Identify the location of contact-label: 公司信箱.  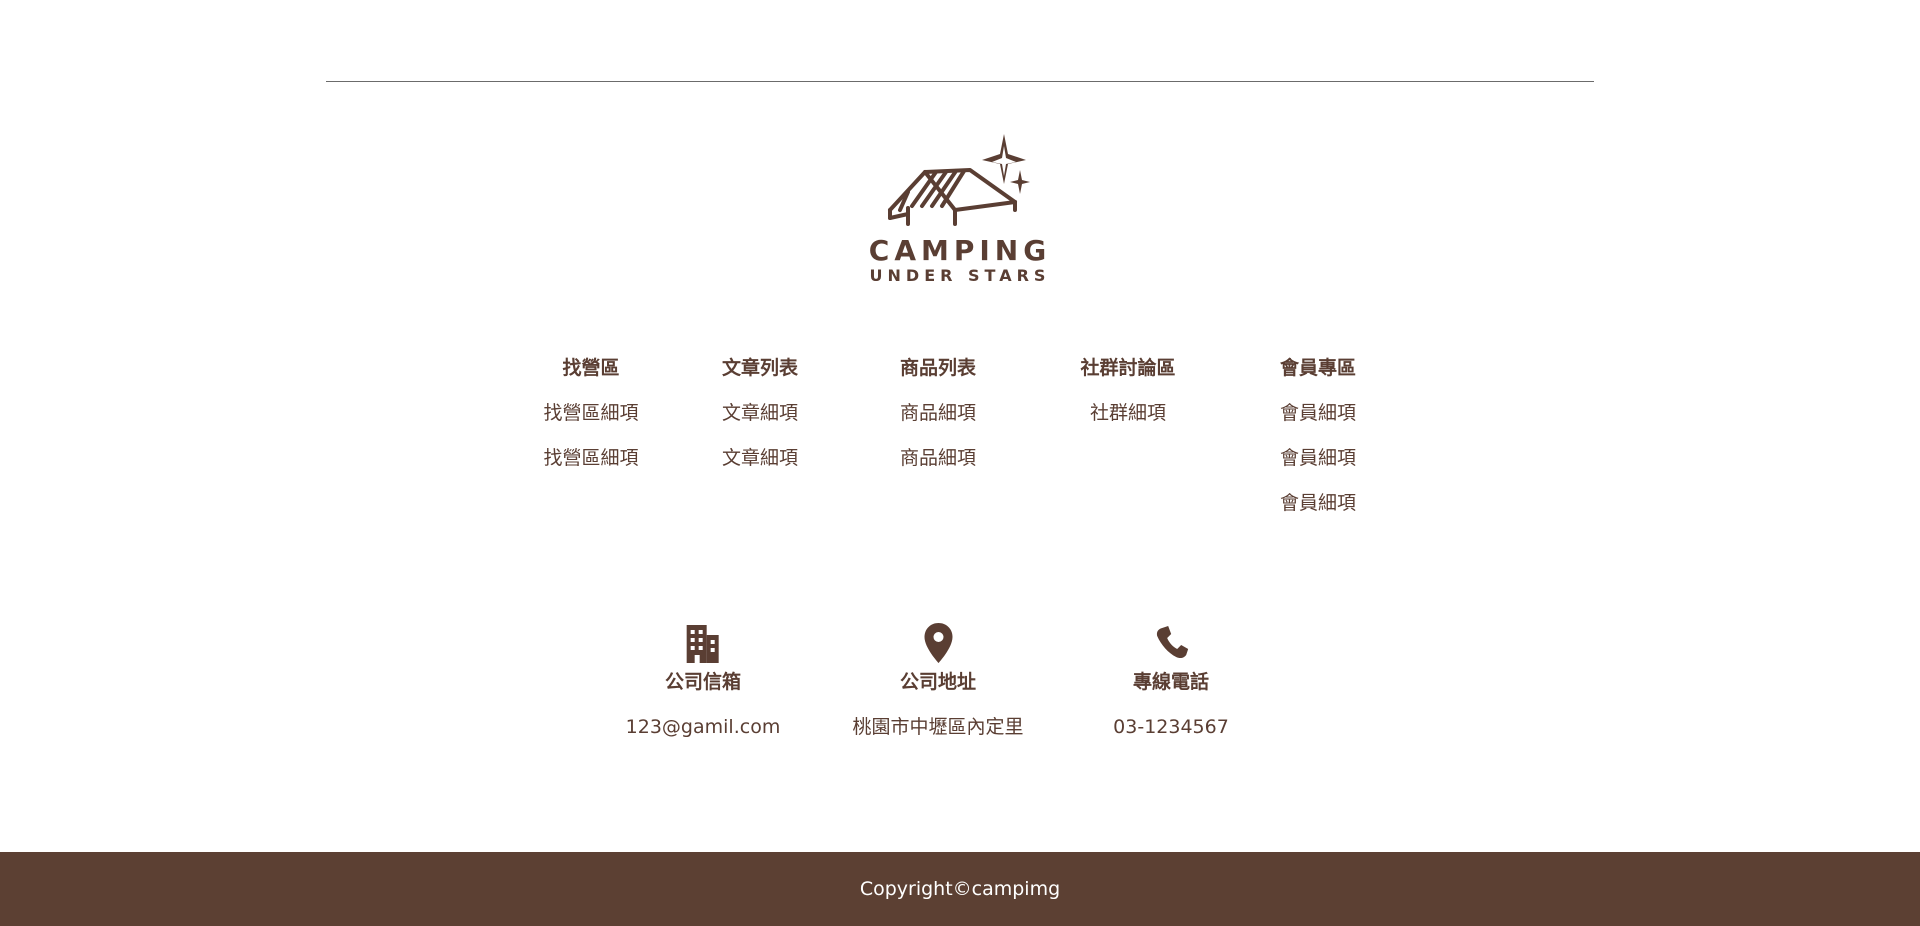
(702, 682).